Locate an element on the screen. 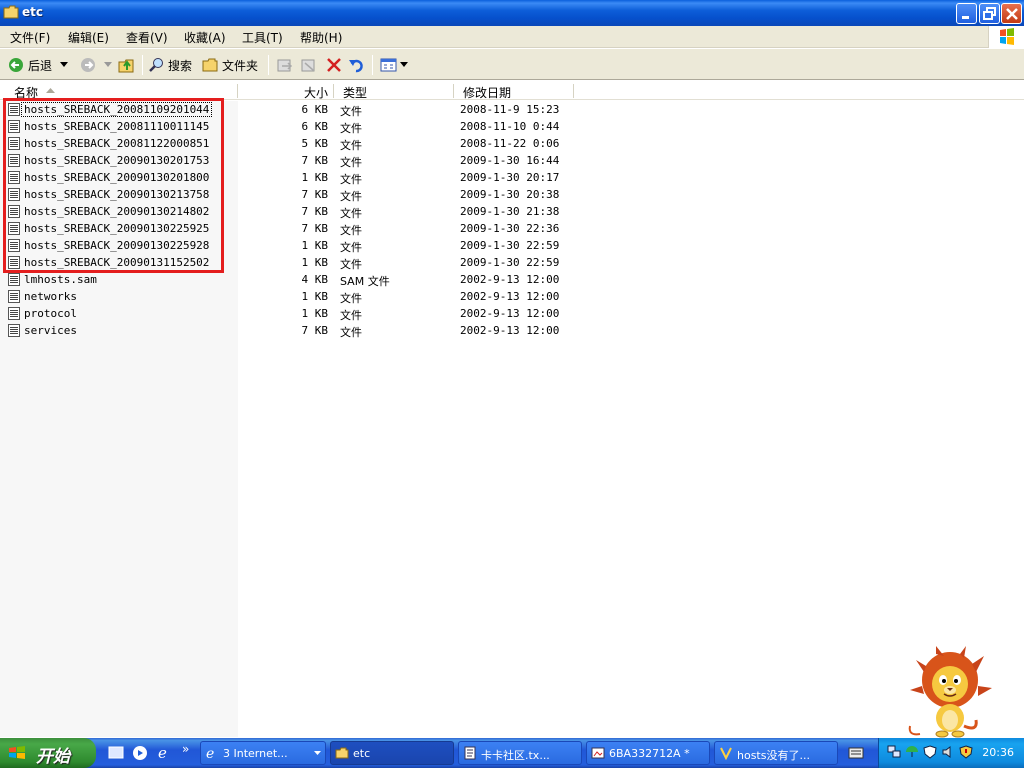 The image size is (1024, 768). search-button: 搜索 is located at coordinates (170, 65).